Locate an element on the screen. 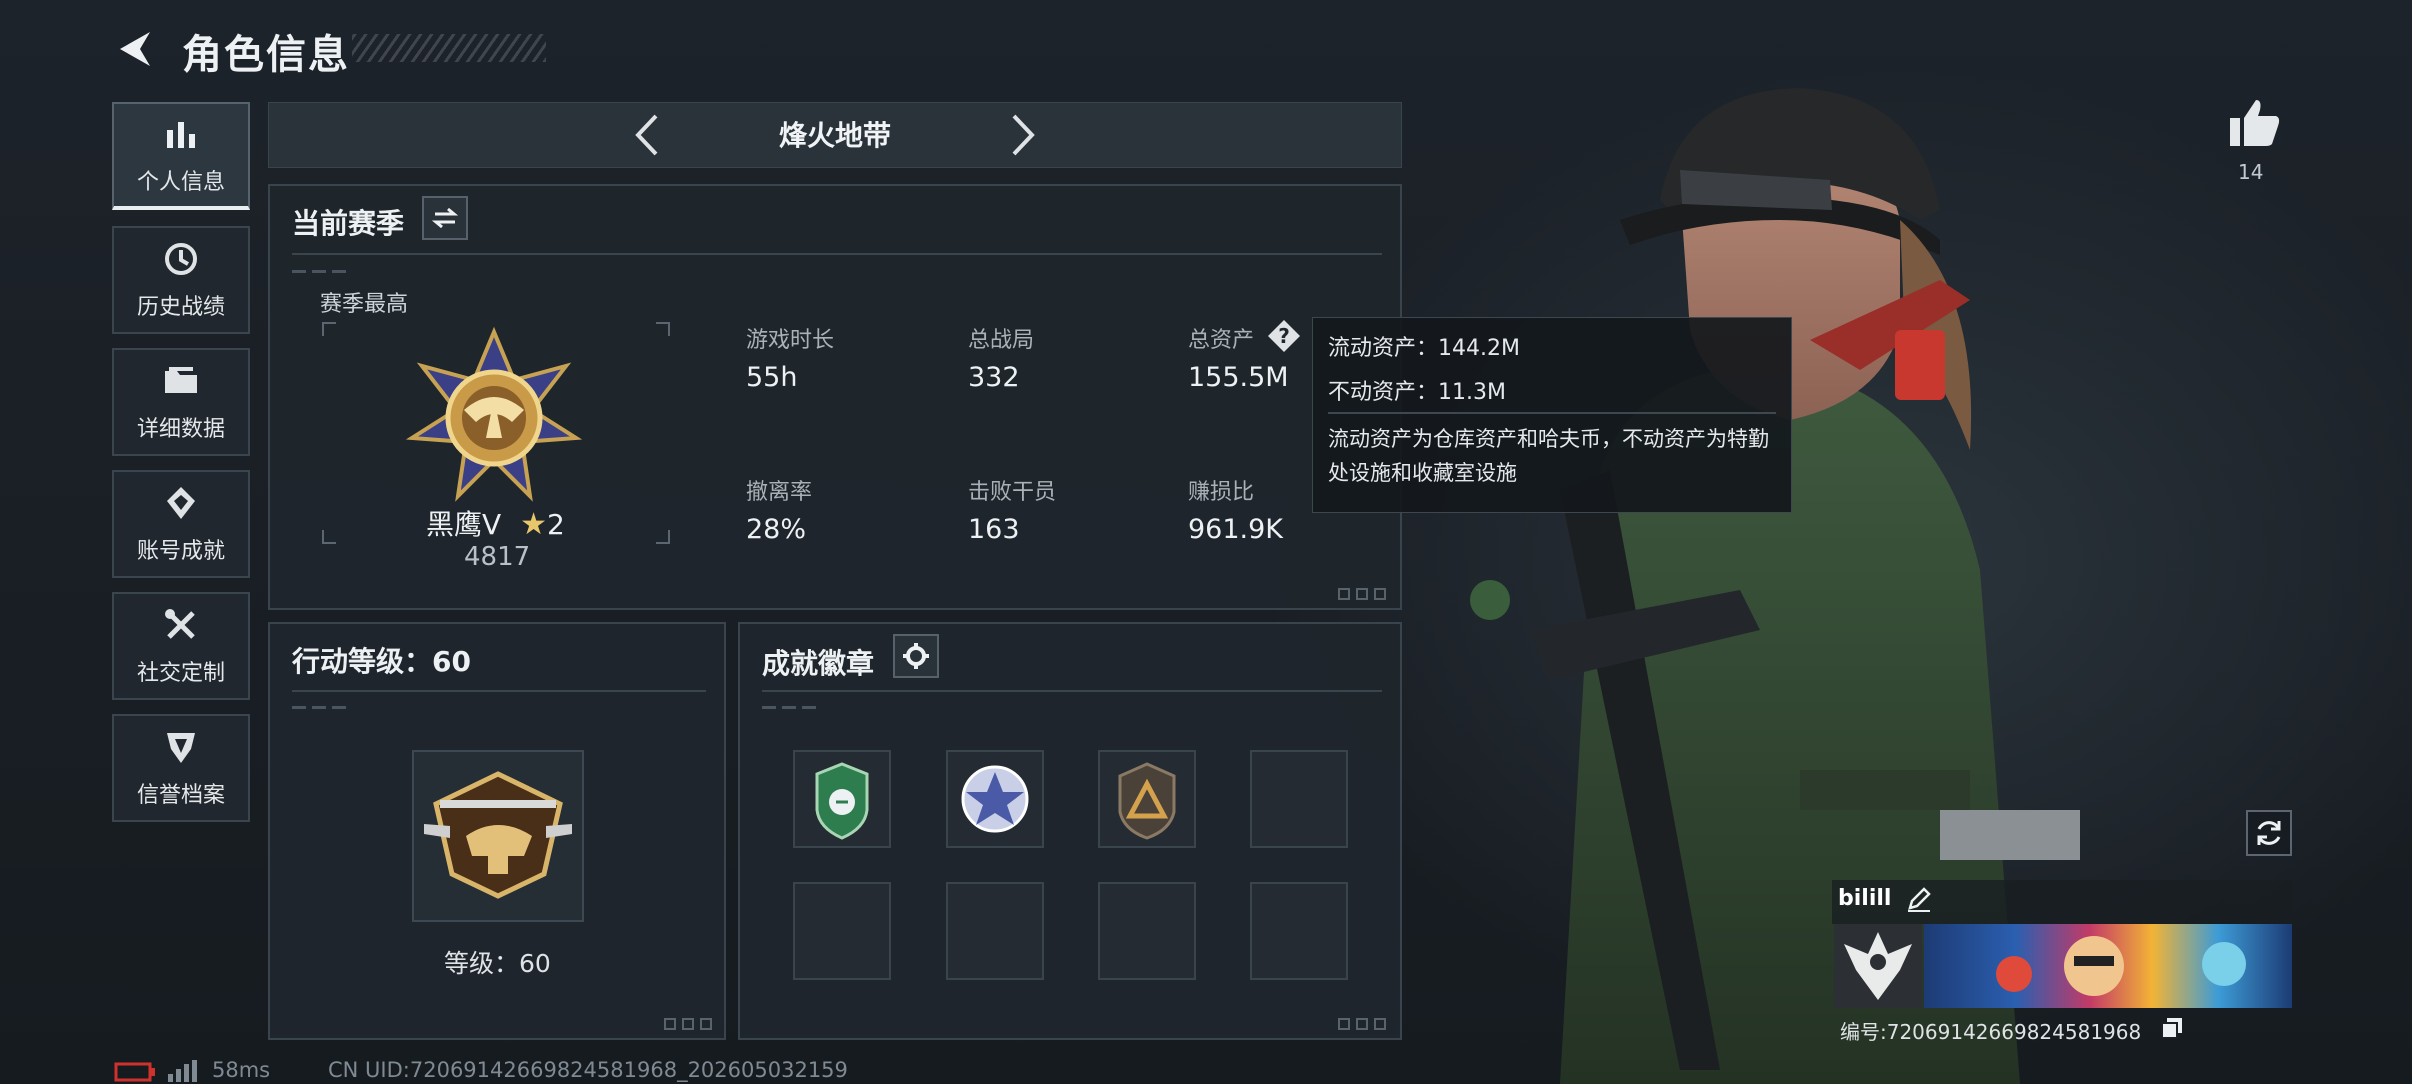 The height and width of the screenshot is (1084, 2412). sidebar-item-label: 历史战绩 is located at coordinates (180, 307).